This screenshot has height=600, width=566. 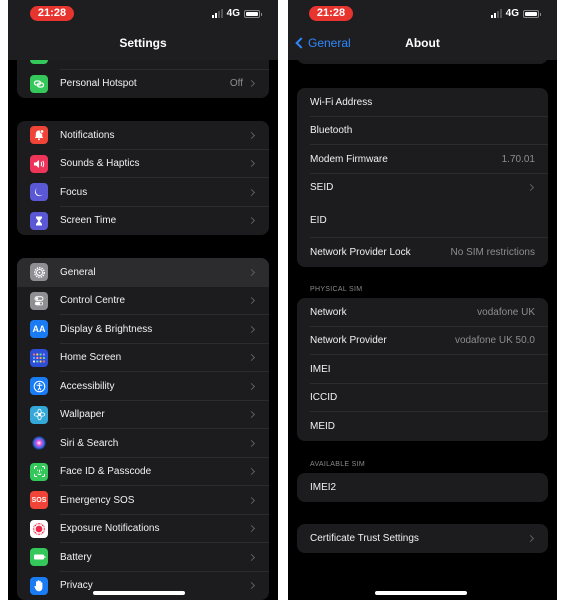 I want to click on settings-item-label: Emergency SOS, so click(x=97, y=500).